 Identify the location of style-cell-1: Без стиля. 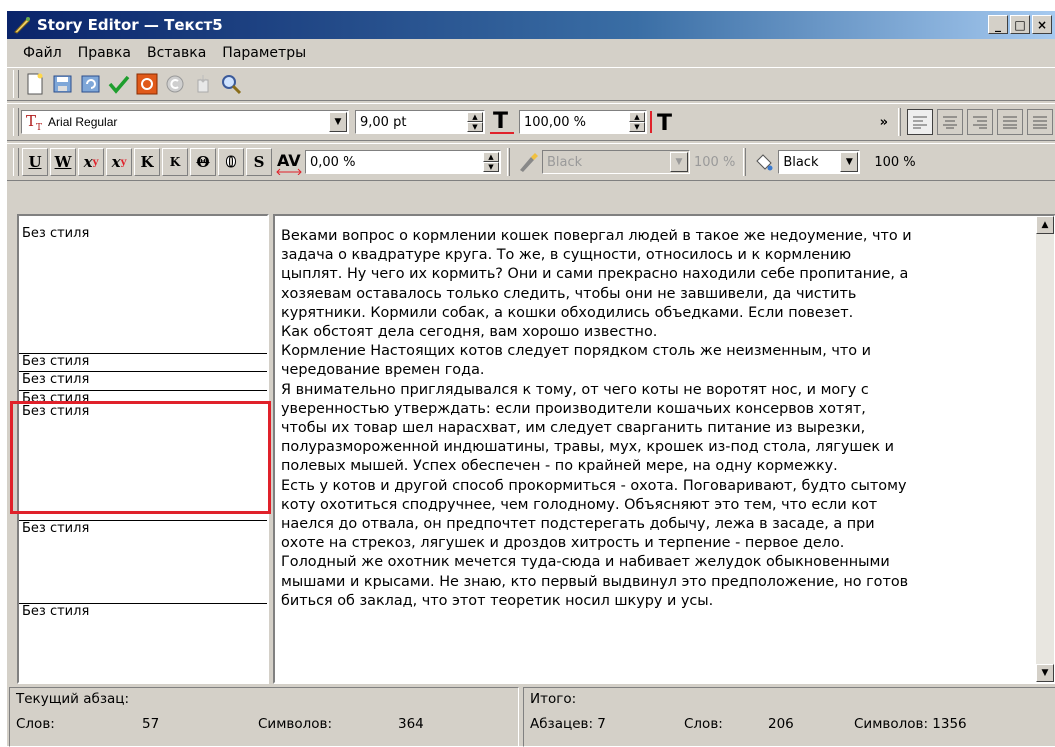
(143, 290).